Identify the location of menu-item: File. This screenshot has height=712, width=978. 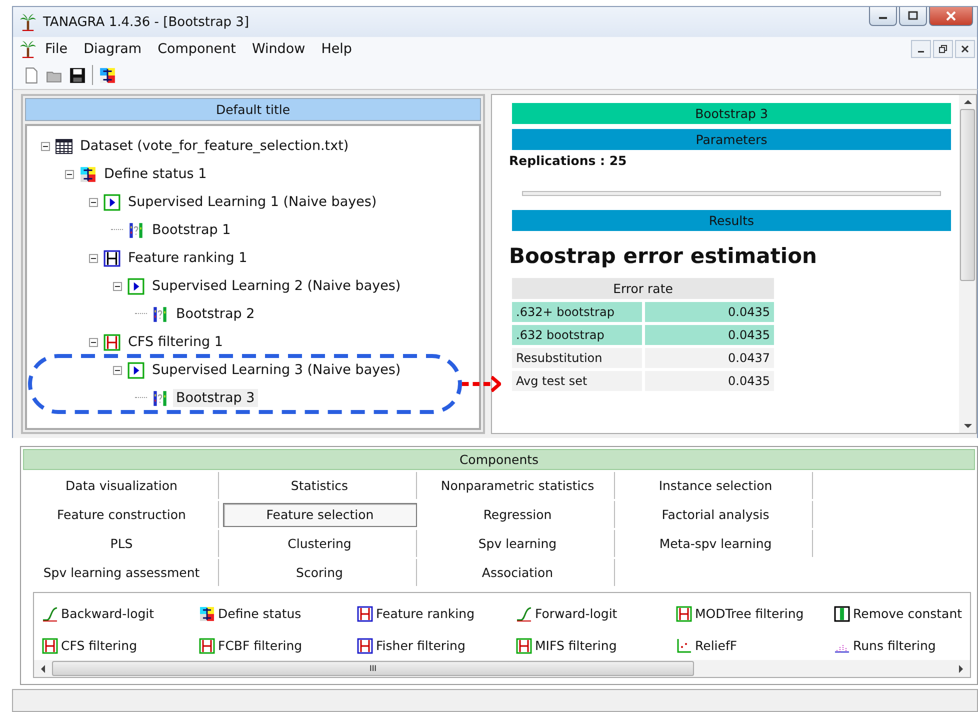
(56, 49).